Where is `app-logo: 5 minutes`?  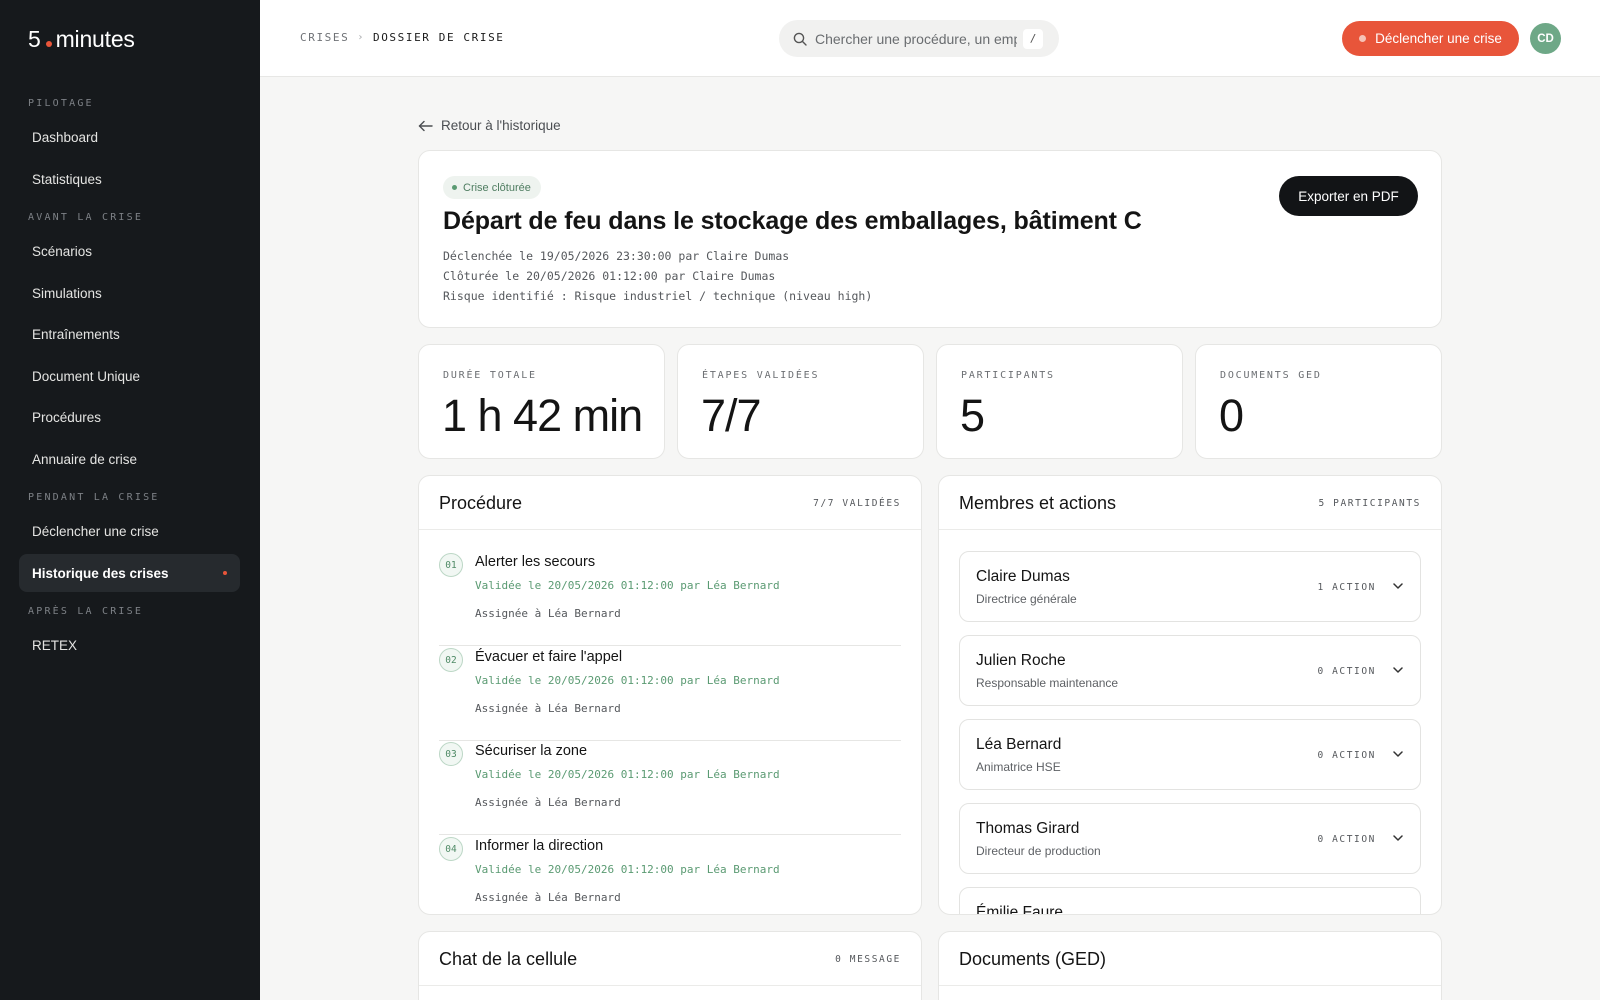
app-logo: 5 minutes is located at coordinates (81, 39).